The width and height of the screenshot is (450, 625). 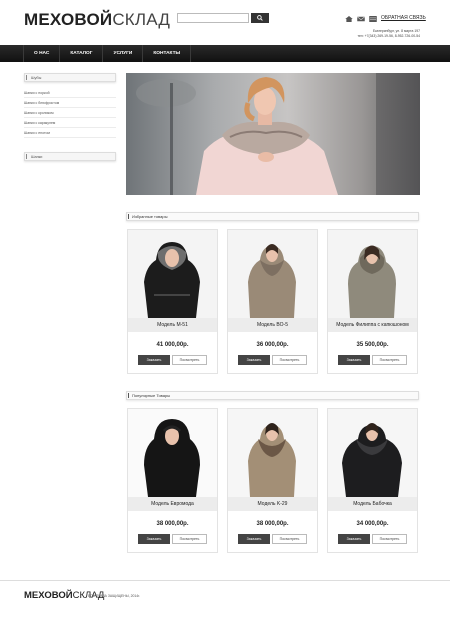 I want to click on footer-logo-bold: МЕХОВОЙ, so click(x=48, y=595).